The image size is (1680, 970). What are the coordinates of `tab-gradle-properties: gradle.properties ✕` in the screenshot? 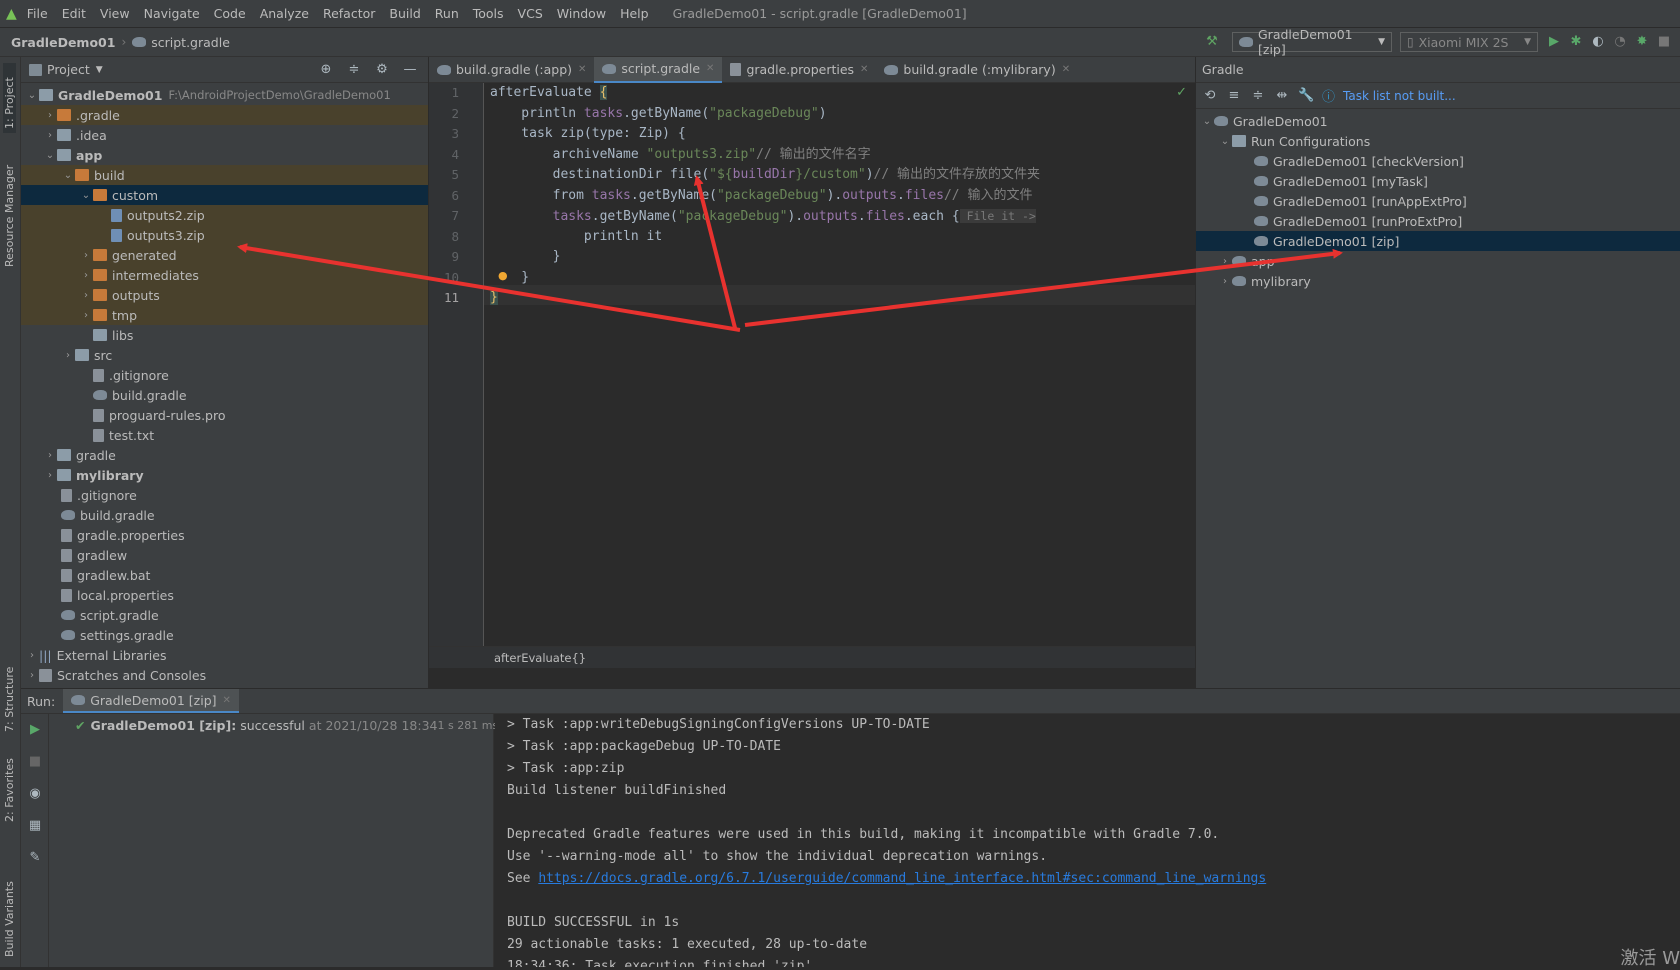 It's located at (799, 70).